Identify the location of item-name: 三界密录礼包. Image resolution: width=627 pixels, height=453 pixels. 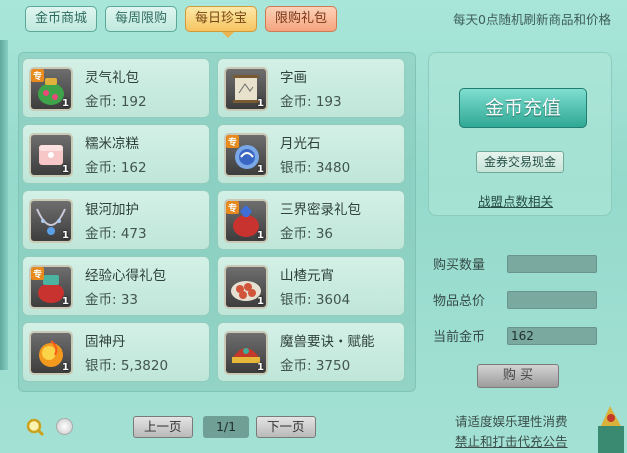
(320, 210).